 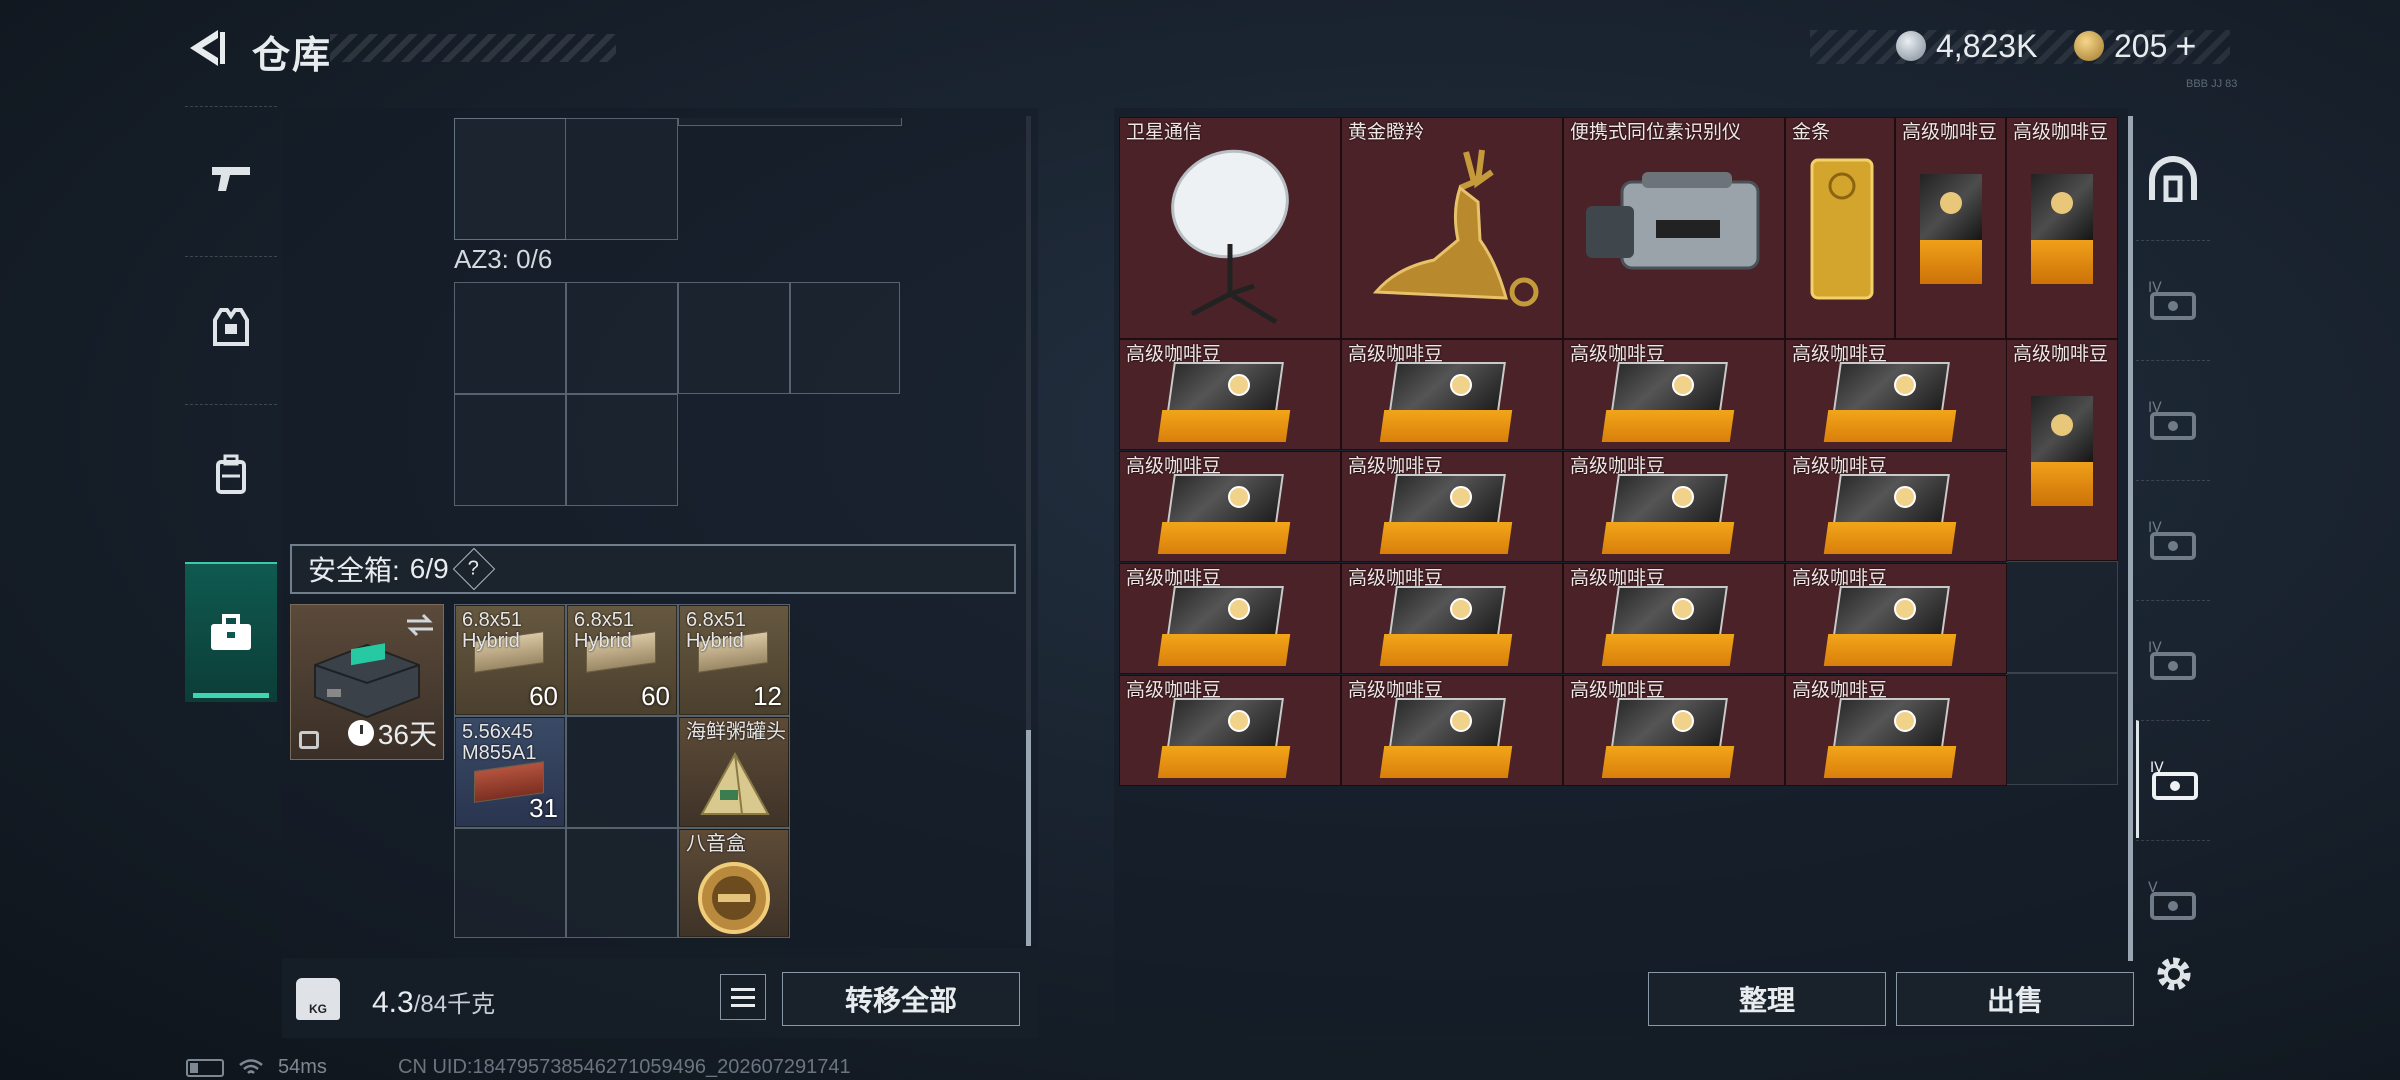 What do you see at coordinates (1966, 46) in the screenshot?
I see `currency-silver: 4,823K` at bounding box center [1966, 46].